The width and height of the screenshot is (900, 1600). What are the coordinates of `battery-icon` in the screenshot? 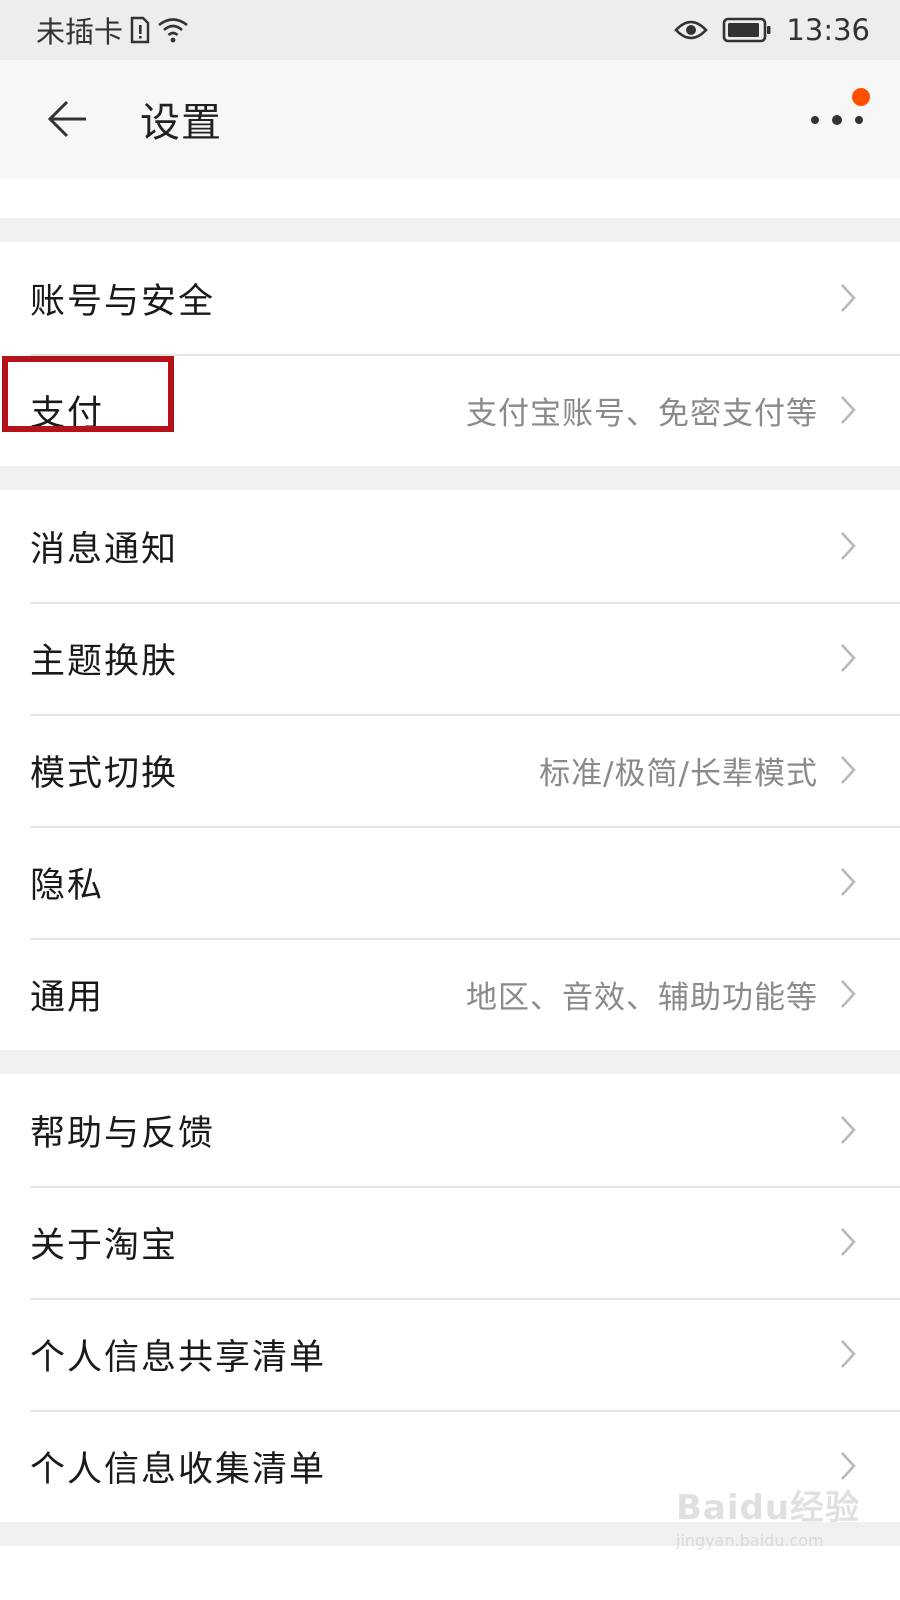 It's located at (747, 30).